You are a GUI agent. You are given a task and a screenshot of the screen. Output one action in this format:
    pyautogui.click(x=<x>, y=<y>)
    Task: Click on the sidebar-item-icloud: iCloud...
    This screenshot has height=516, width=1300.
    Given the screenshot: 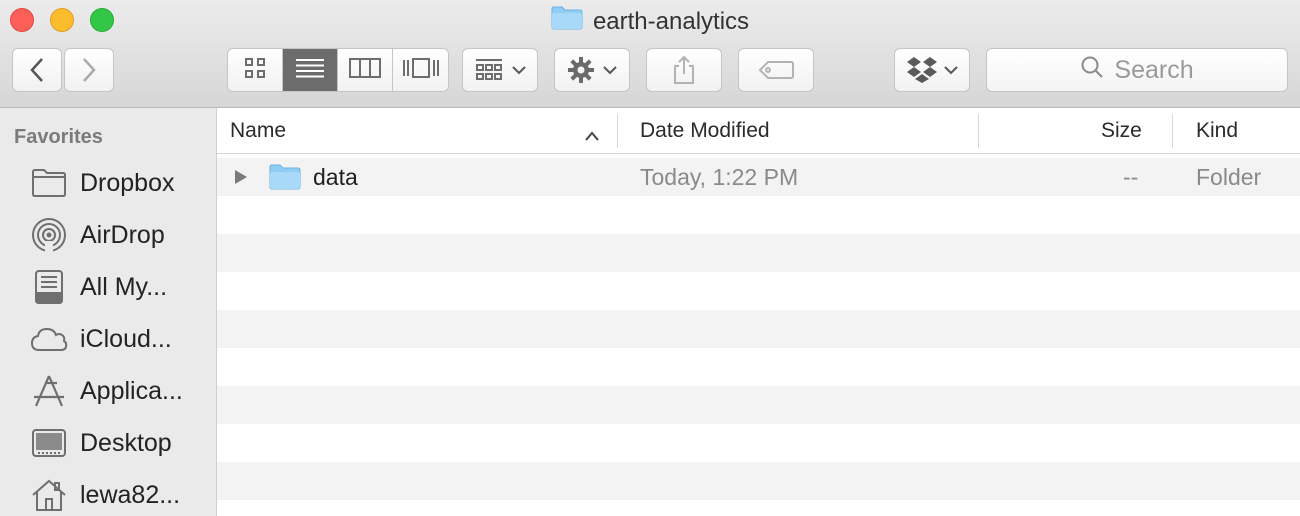 What is the action you would take?
    pyautogui.click(x=101, y=339)
    